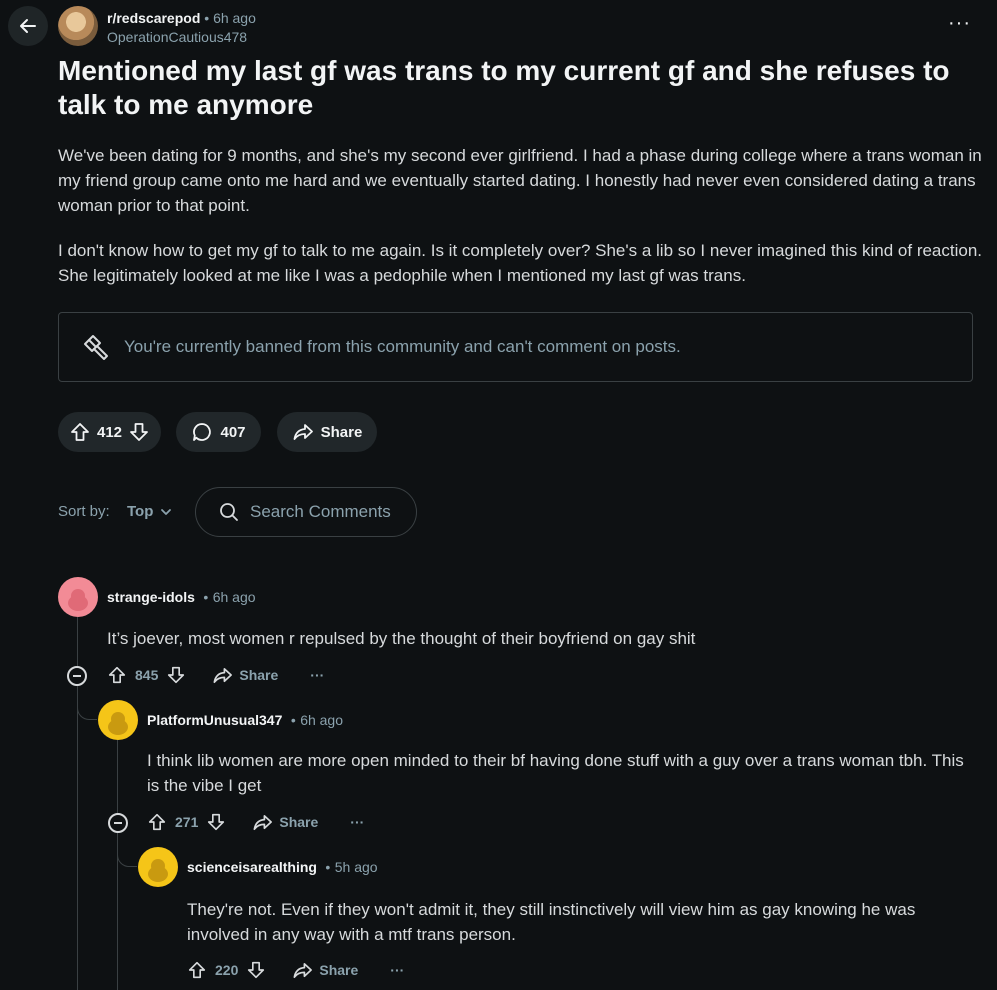 The width and height of the screenshot is (997, 990). Describe the element at coordinates (218, 432) in the screenshot. I see `comments-button: 407` at that location.